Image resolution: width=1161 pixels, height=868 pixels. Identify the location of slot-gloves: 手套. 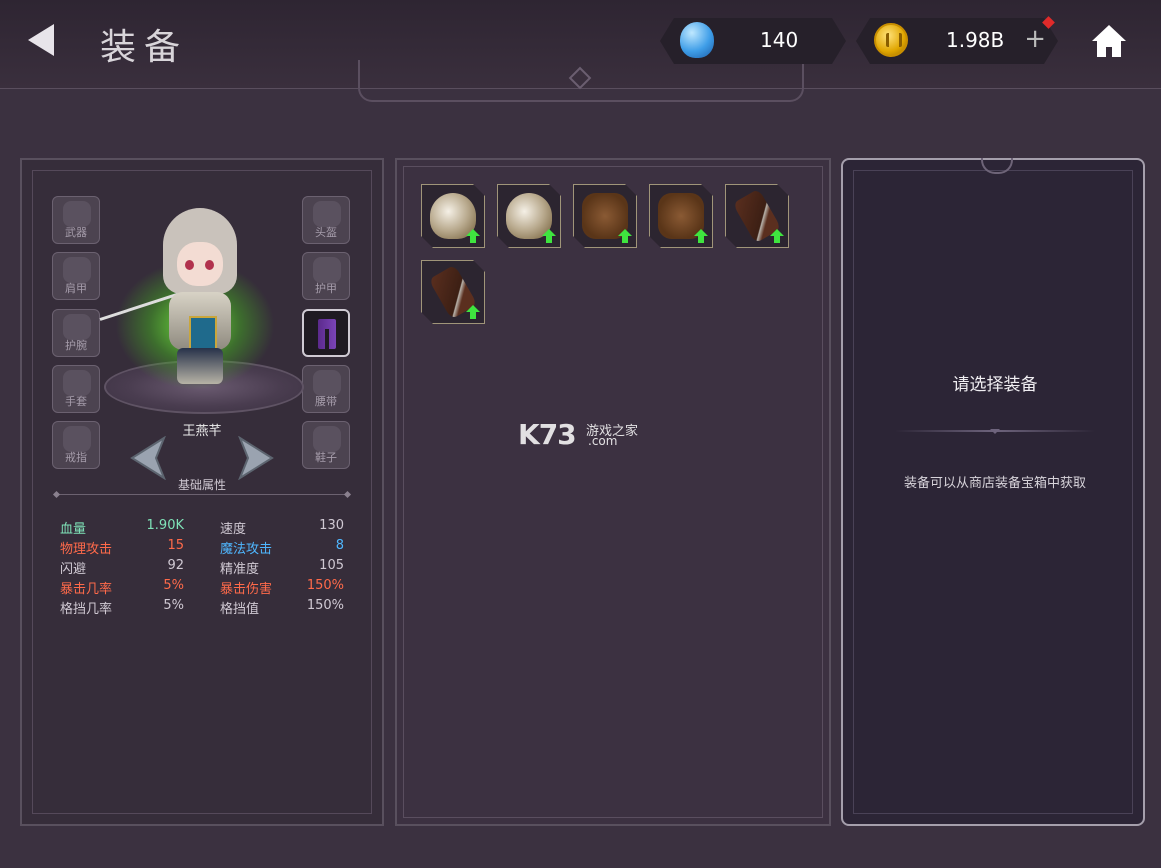
(76, 389).